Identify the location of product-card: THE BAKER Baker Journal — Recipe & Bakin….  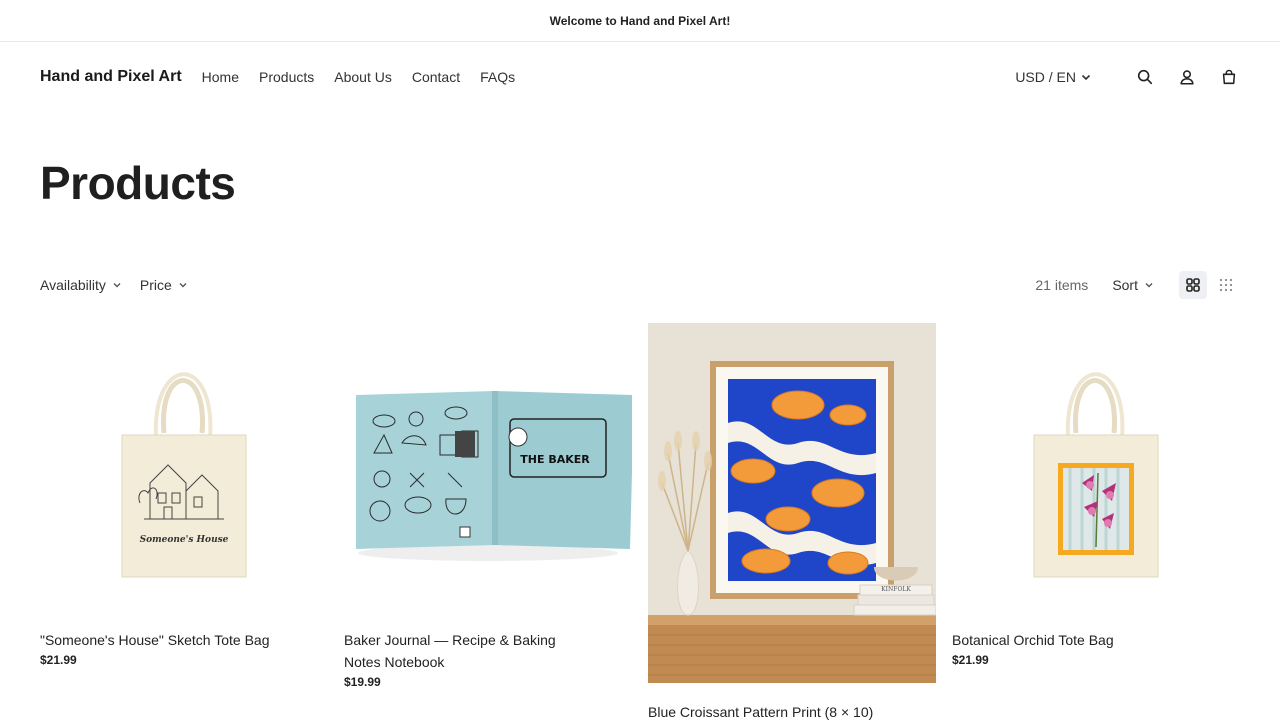
(488, 521).